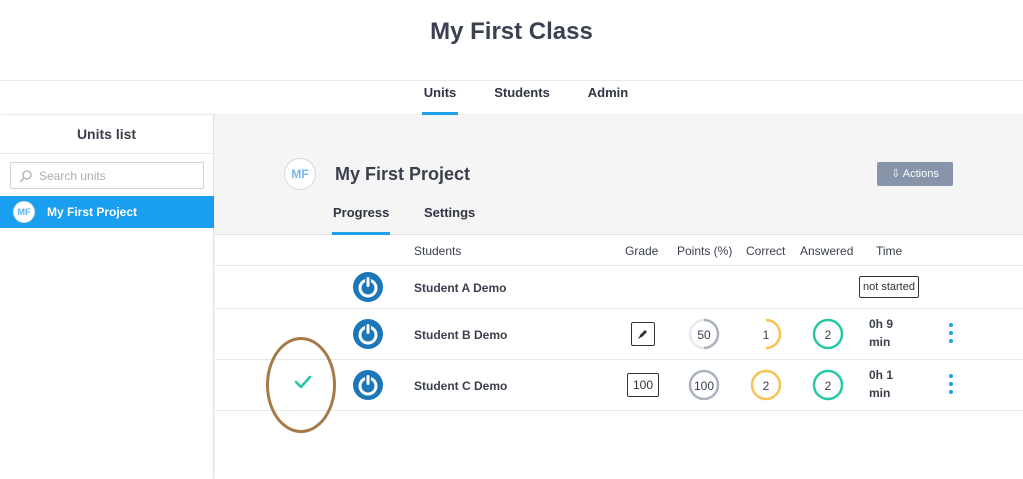  I want to click on grade-edit-button, so click(643, 334).